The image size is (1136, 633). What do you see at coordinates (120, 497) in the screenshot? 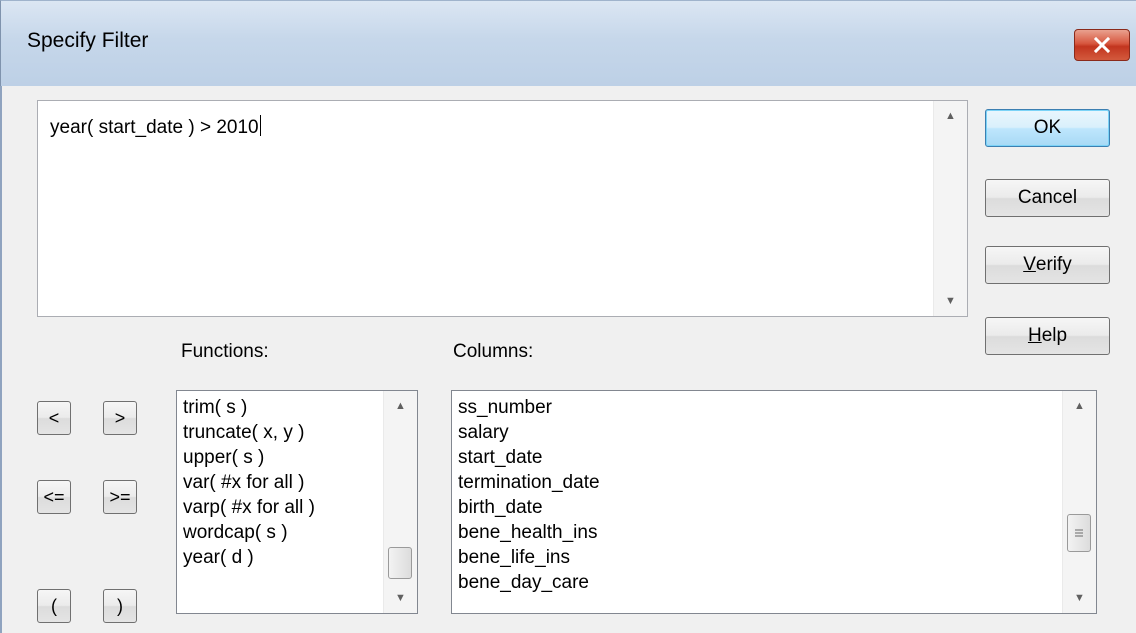
I see `greater-equal-button: >=` at bounding box center [120, 497].